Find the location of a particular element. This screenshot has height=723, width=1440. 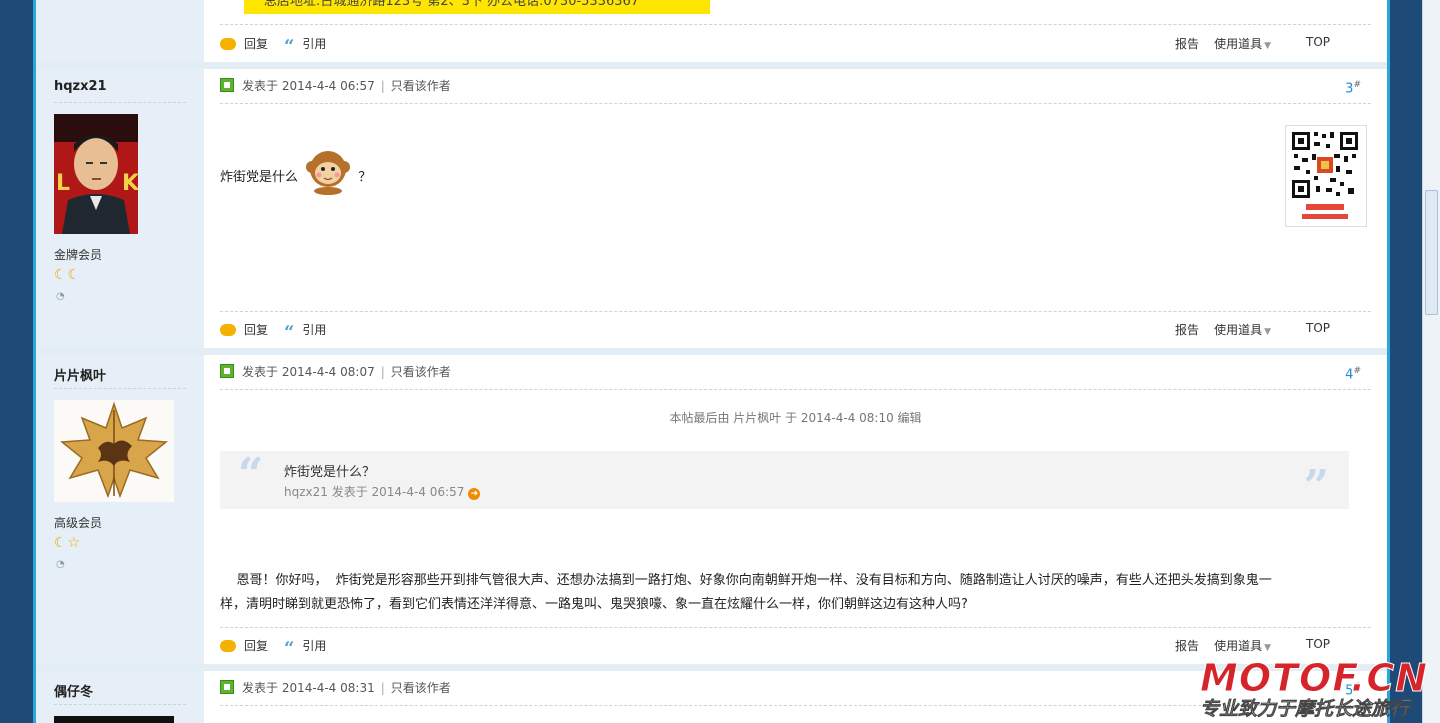

jump-to-post-icon: ➜ is located at coordinates (474, 494).